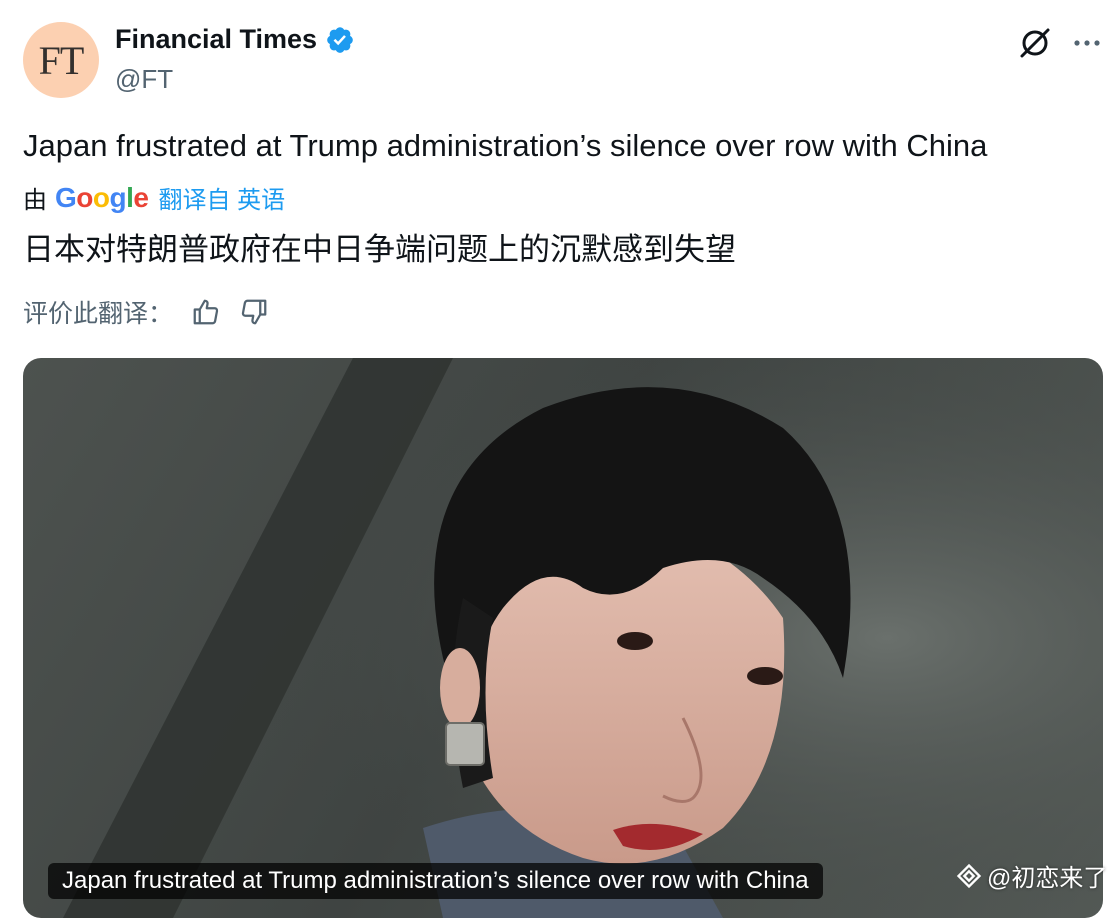 The height and width of the screenshot is (918, 1117). What do you see at coordinates (102, 197) in the screenshot?
I see `google-logo: Google` at bounding box center [102, 197].